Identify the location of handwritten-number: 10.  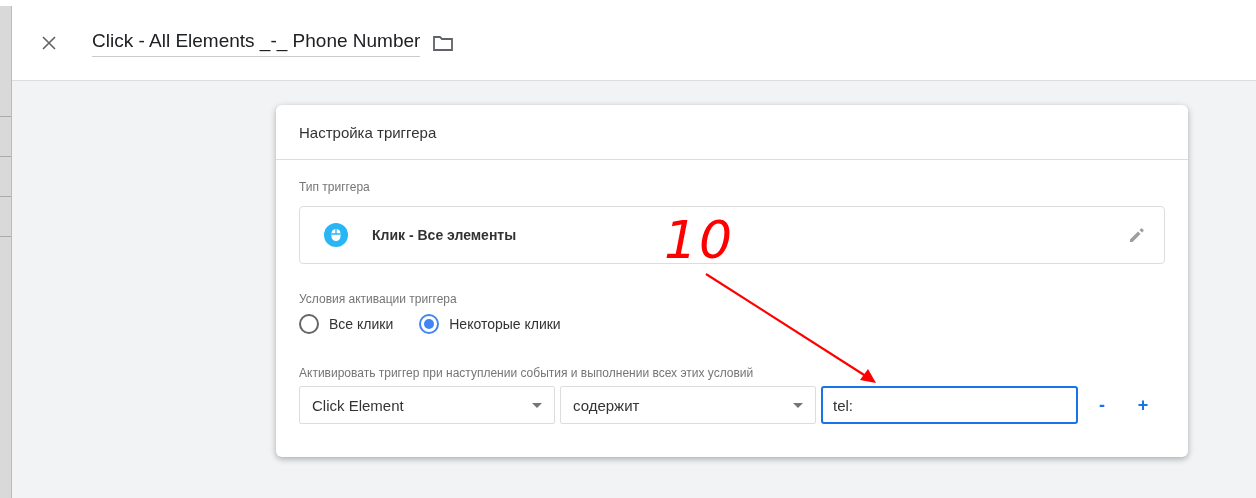
(699, 240).